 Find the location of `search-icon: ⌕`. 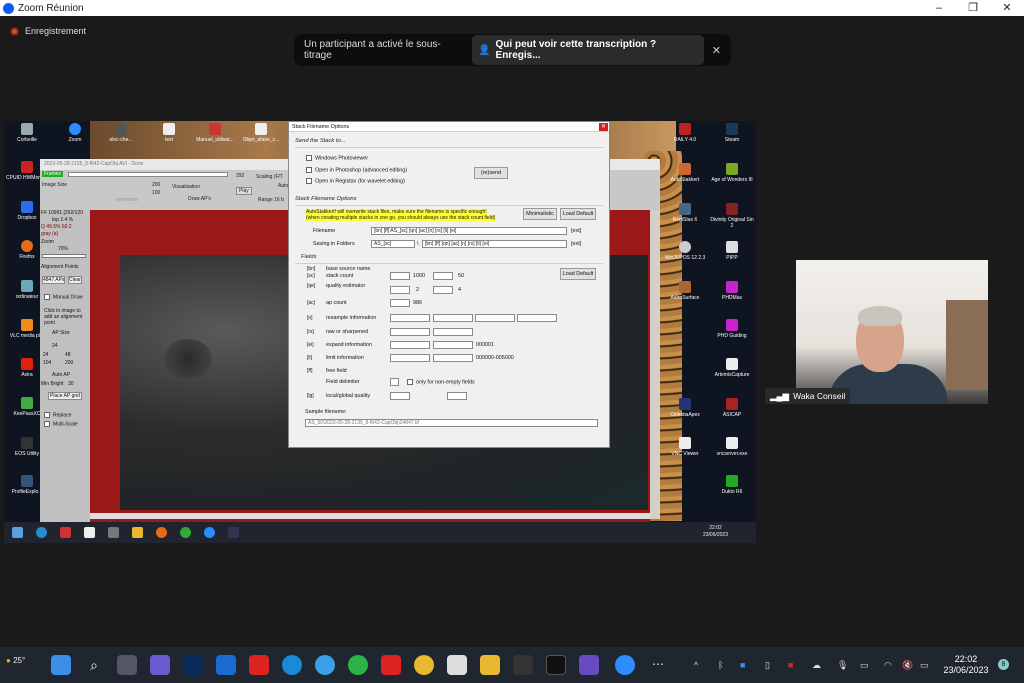

search-icon: ⌕ is located at coordinates (94, 665).